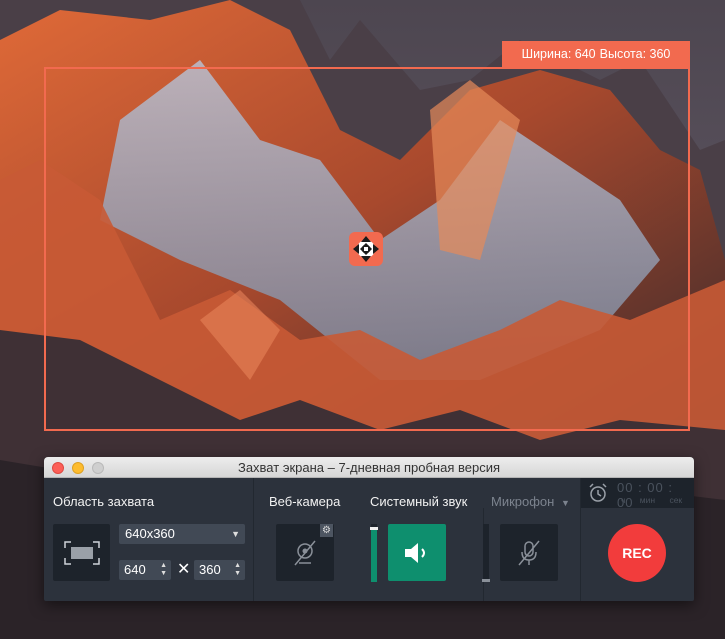 The height and width of the screenshot is (639, 725). I want to click on gear-icon: ⚙, so click(326, 530).